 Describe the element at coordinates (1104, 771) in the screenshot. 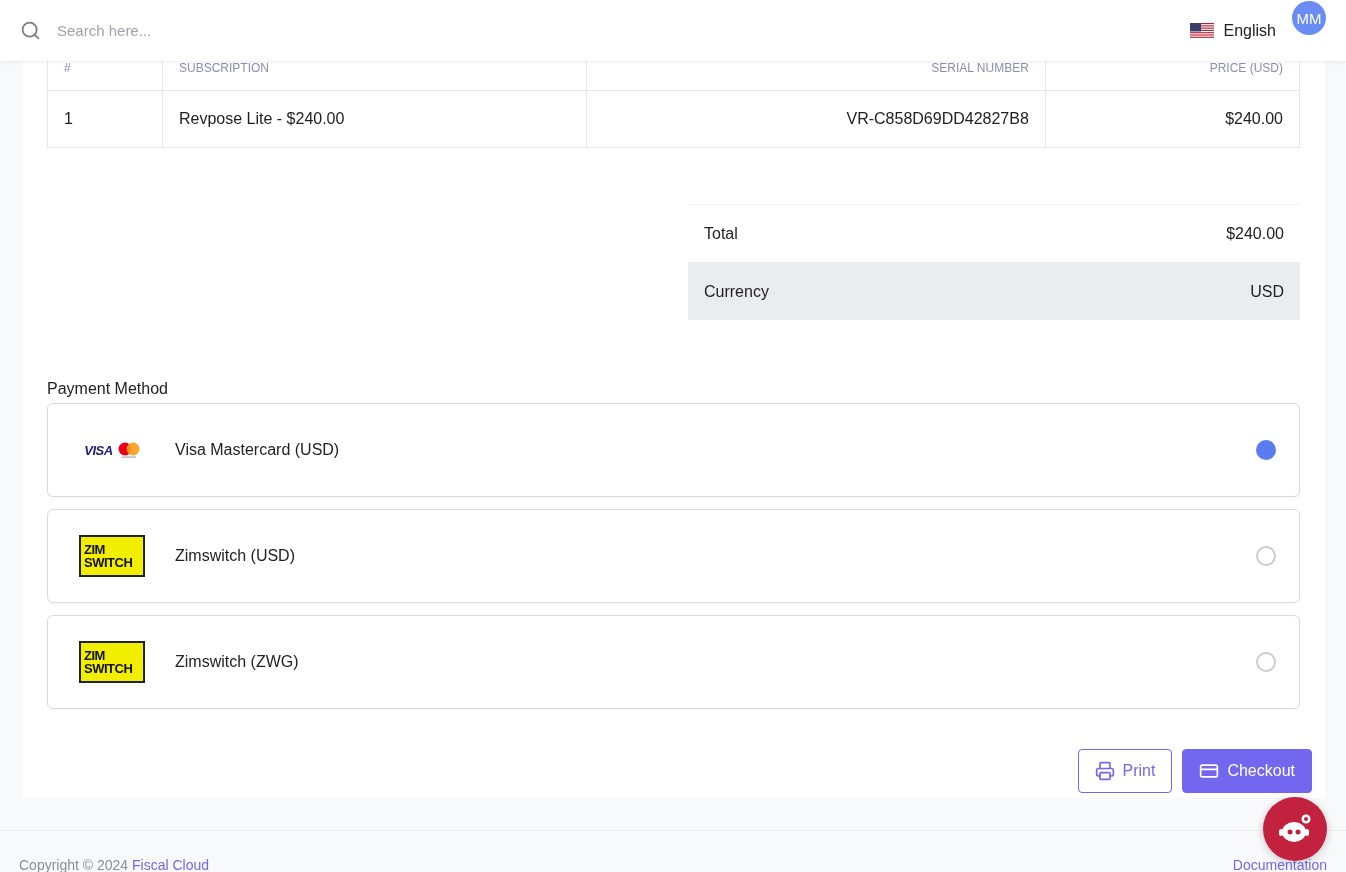

I see `printer-icon` at that location.